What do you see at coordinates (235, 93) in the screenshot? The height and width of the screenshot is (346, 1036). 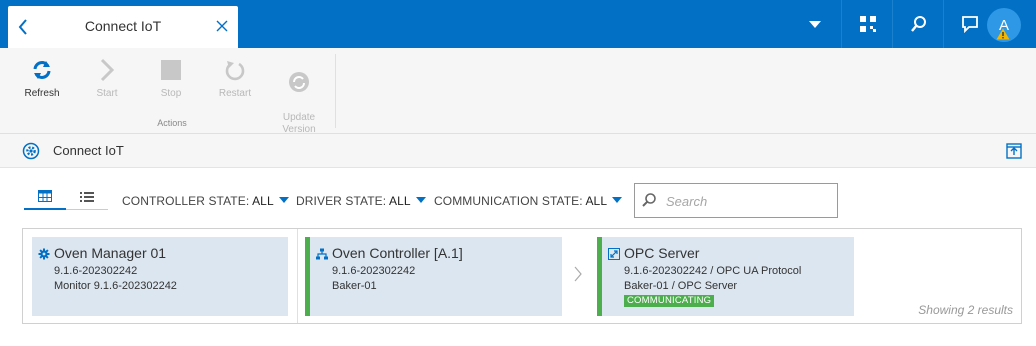 I see `restart-label: Restart` at bounding box center [235, 93].